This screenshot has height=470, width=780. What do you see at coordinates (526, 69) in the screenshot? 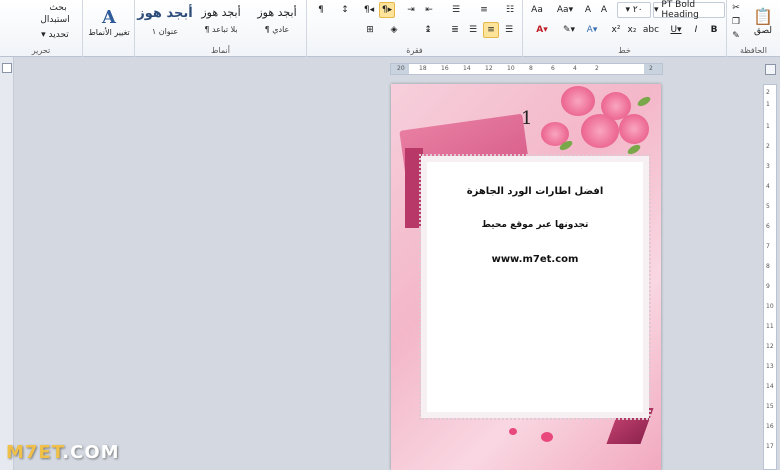
I see `horizontal-ruler: 20 18 16 14 12 10 8 6 4 2 2` at bounding box center [526, 69].